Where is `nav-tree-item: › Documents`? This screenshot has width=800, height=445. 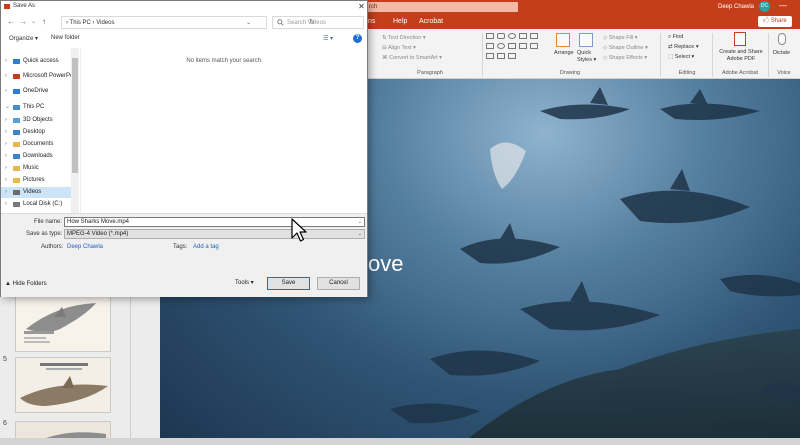 nav-tree-item: › Documents is located at coordinates (37, 144).